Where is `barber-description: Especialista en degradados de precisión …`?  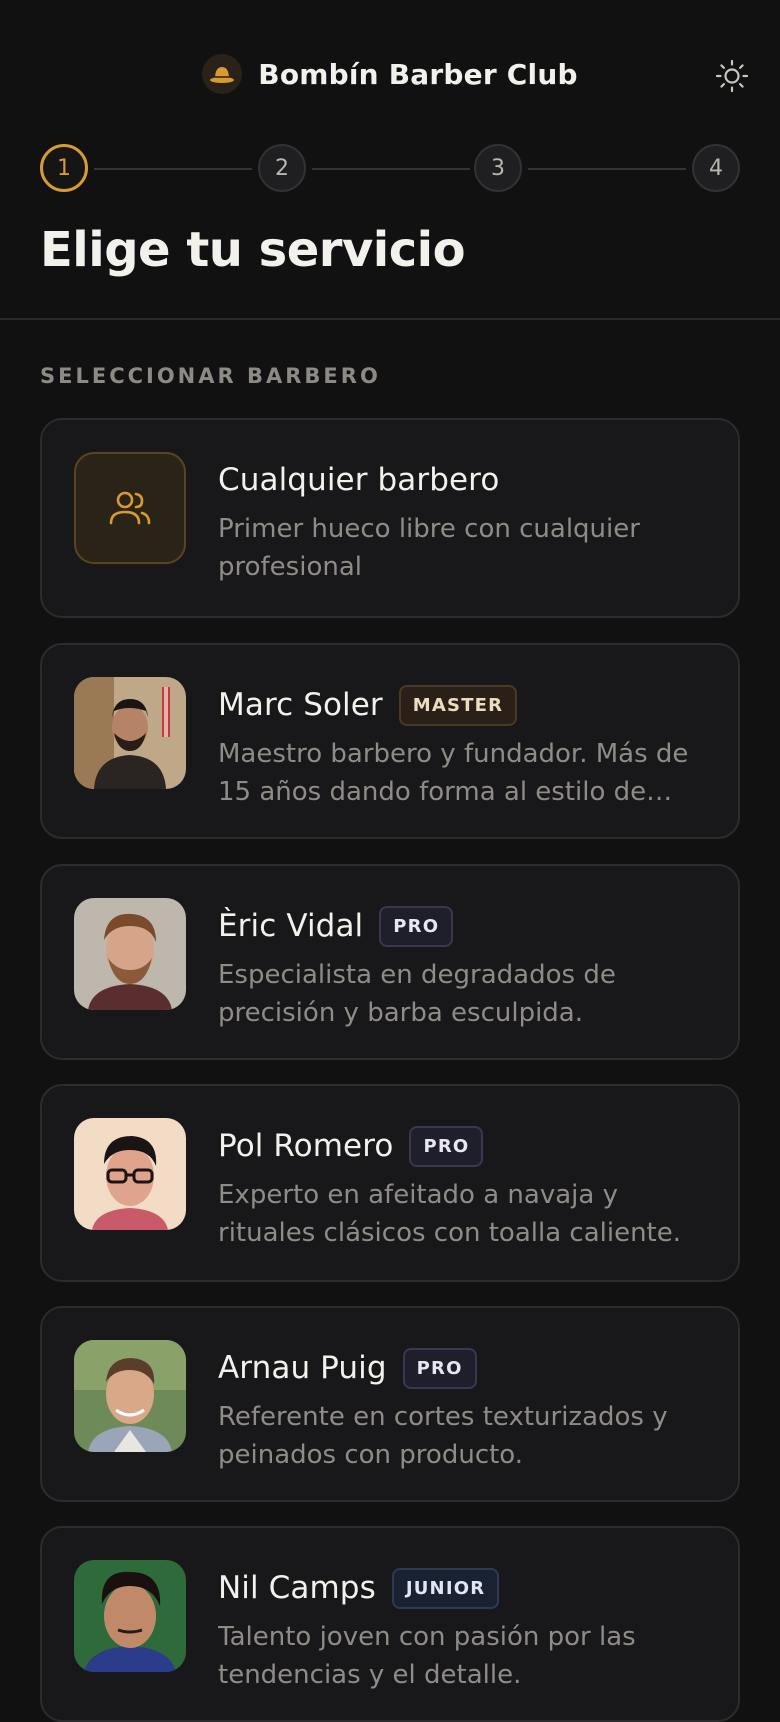 barber-description: Especialista en degradados de precisión … is located at coordinates (417, 994).